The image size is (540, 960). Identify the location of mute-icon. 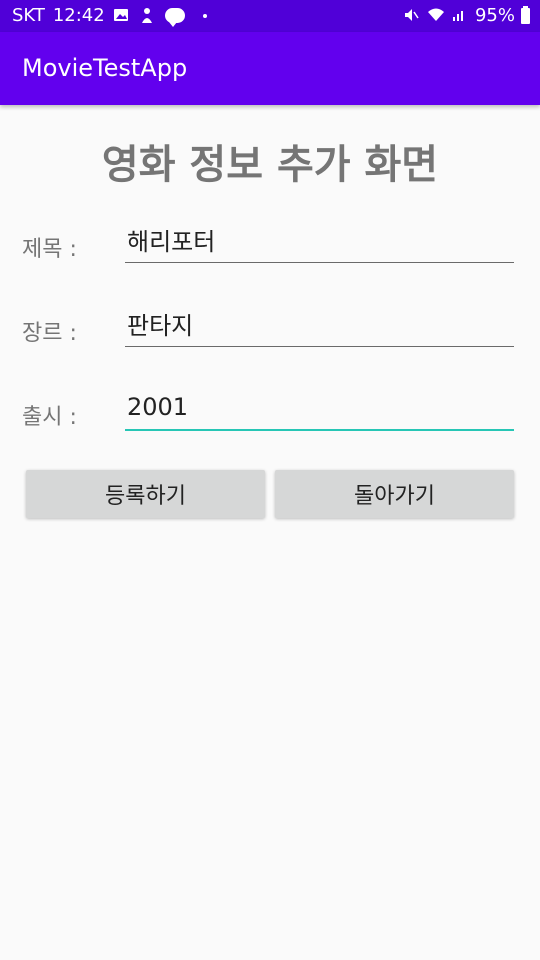
(412, 16).